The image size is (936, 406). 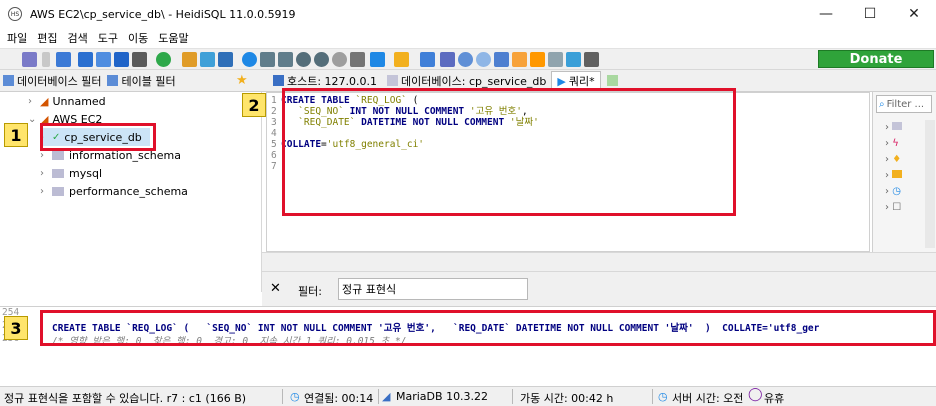 I want to click on execute-query-icon, so click(x=377, y=59).